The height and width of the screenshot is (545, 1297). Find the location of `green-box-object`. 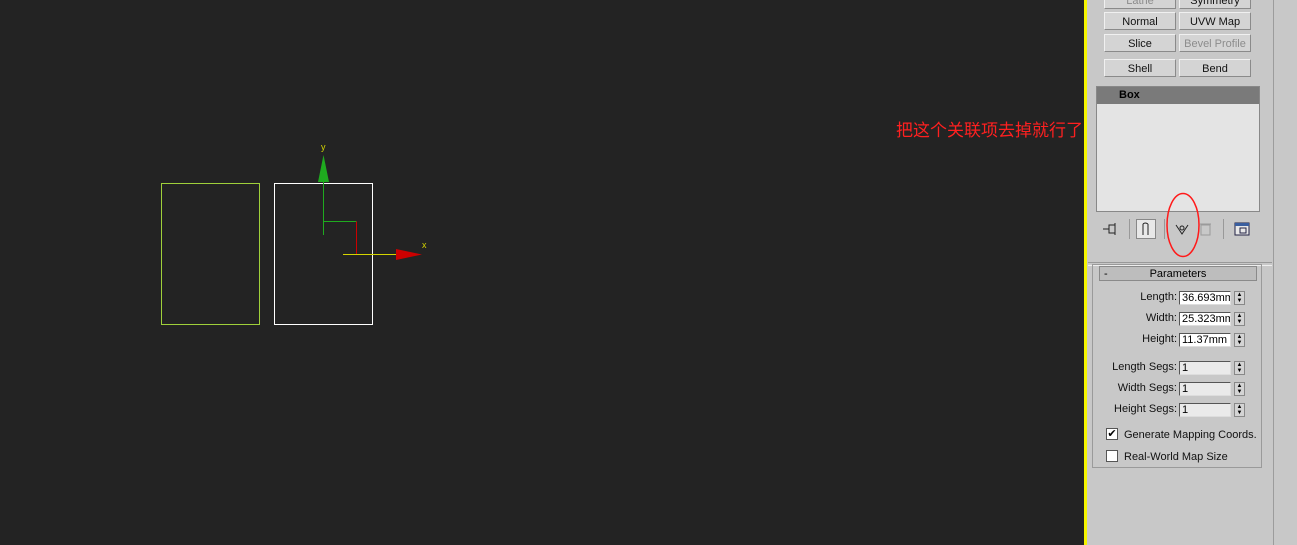

green-box-object is located at coordinates (210, 254).